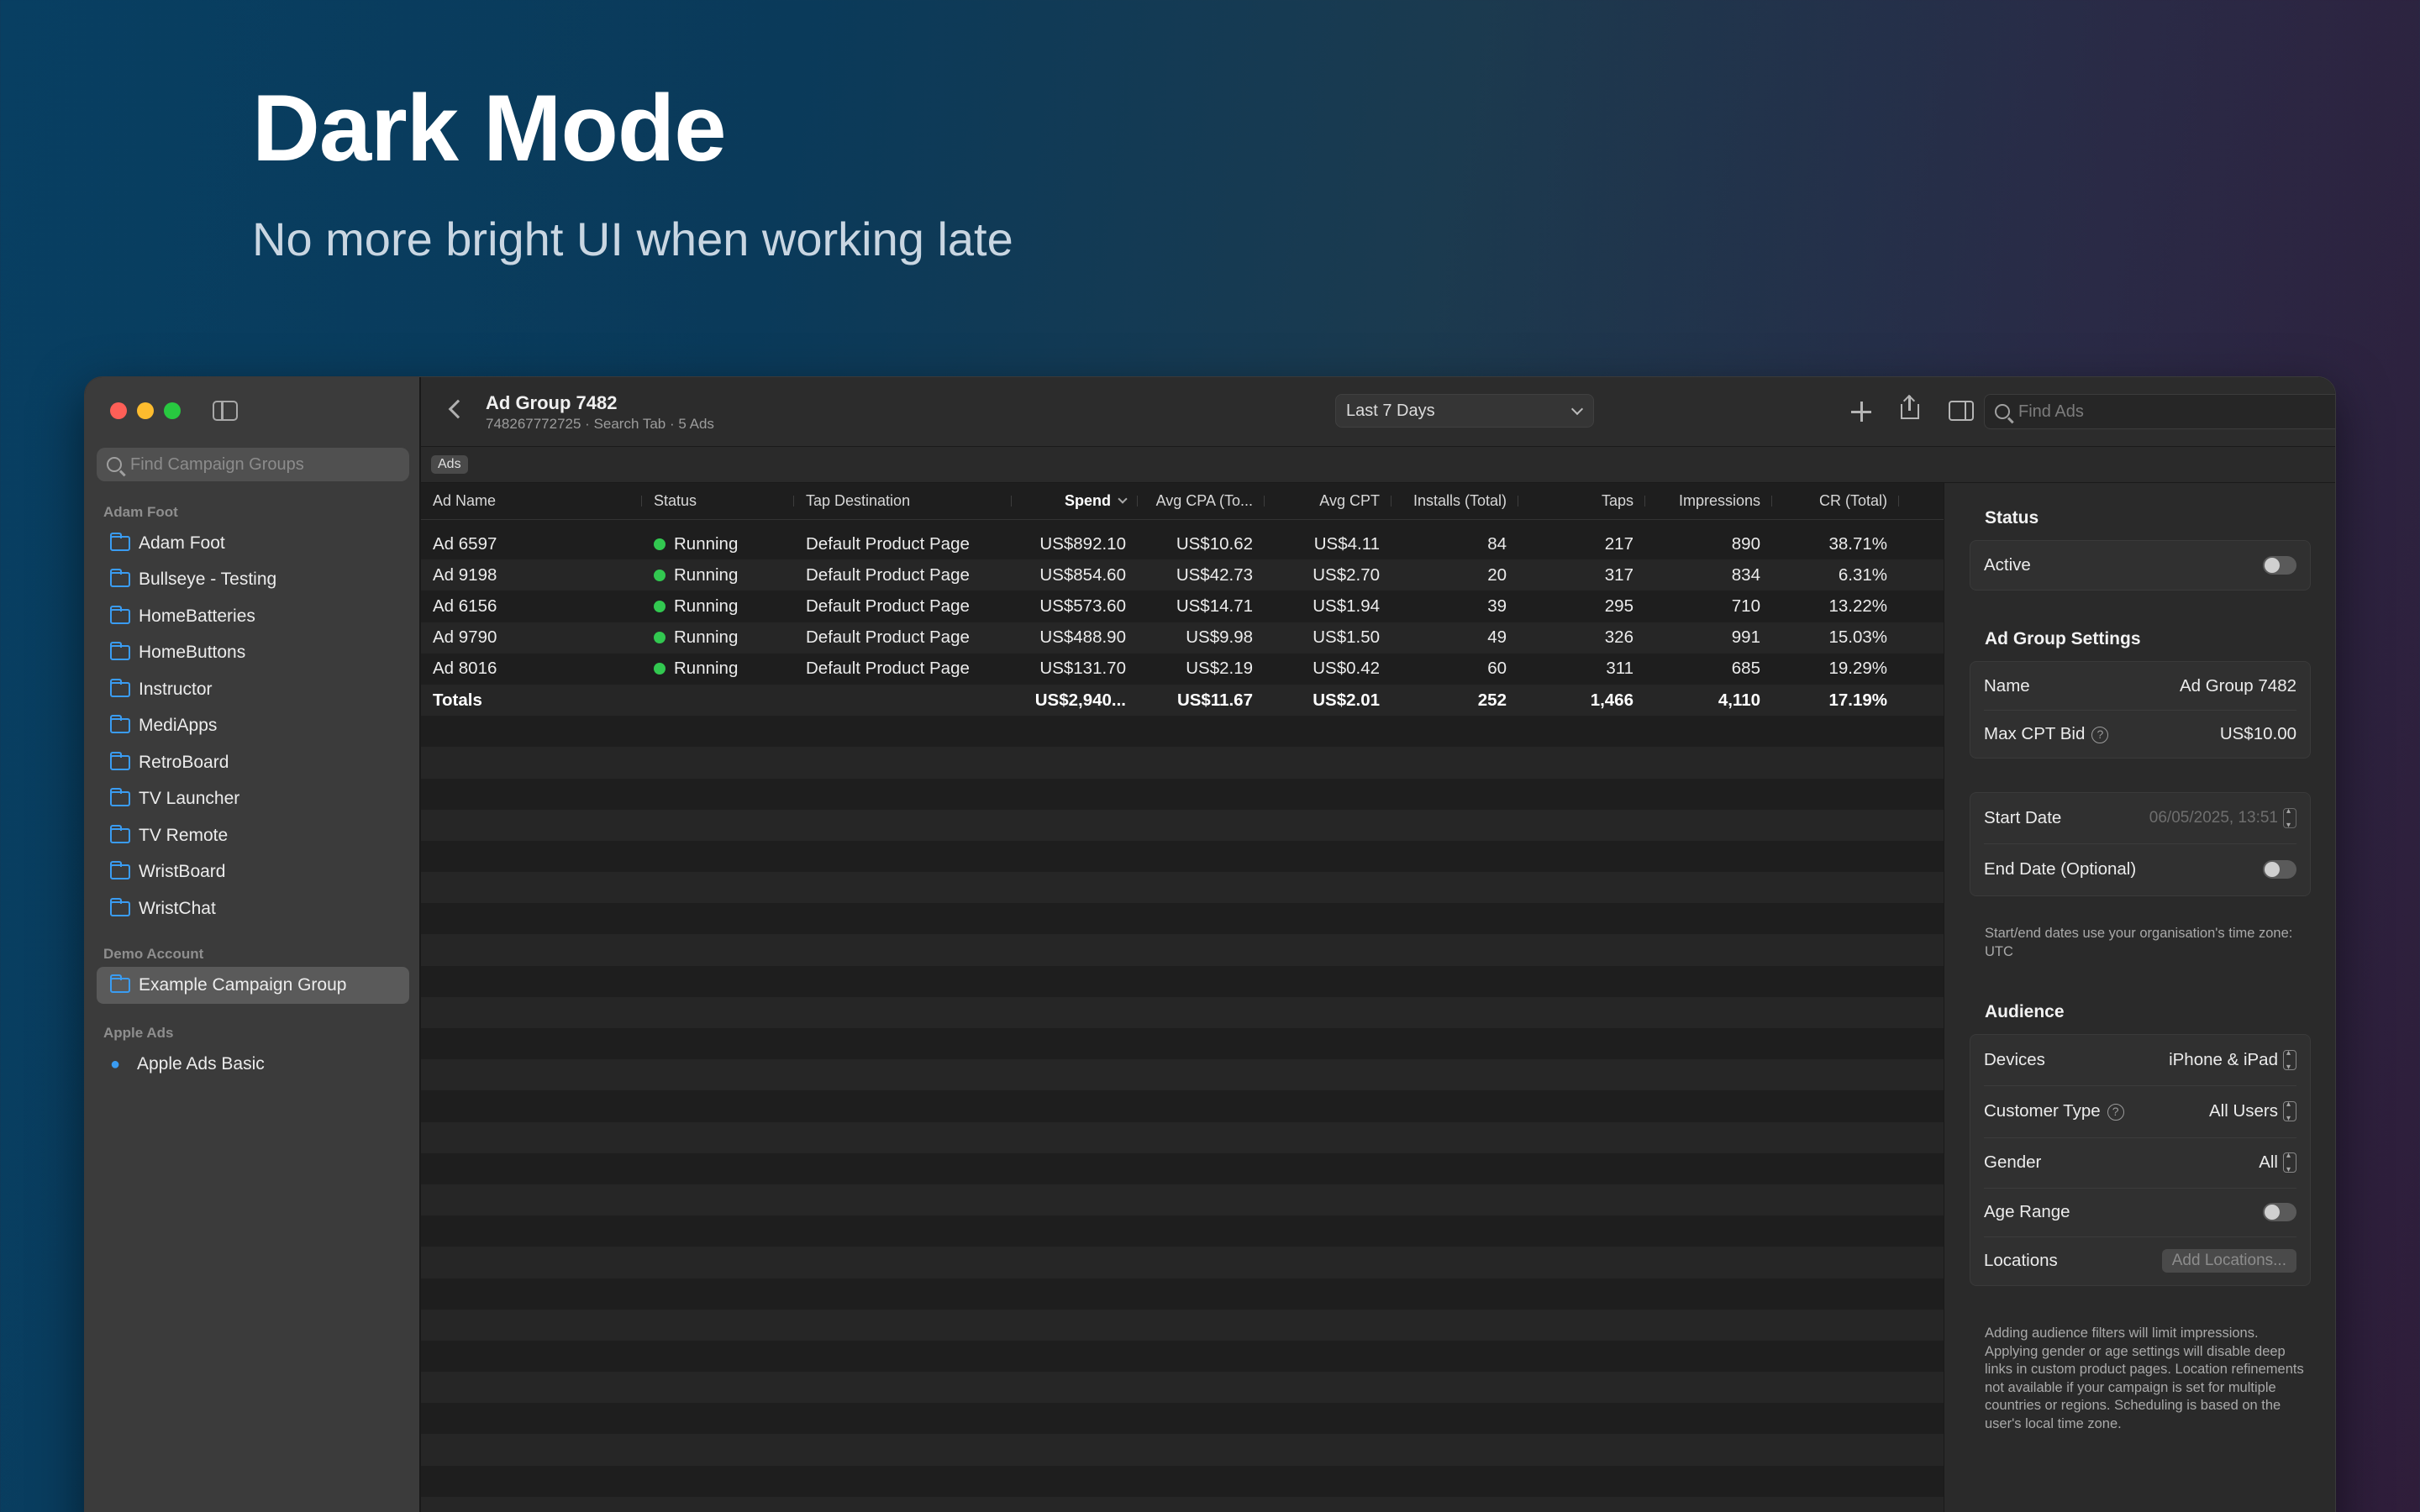 This screenshot has width=2420, height=1512. What do you see at coordinates (1075, 501) in the screenshot?
I see `column-header: Spend` at bounding box center [1075, 501].